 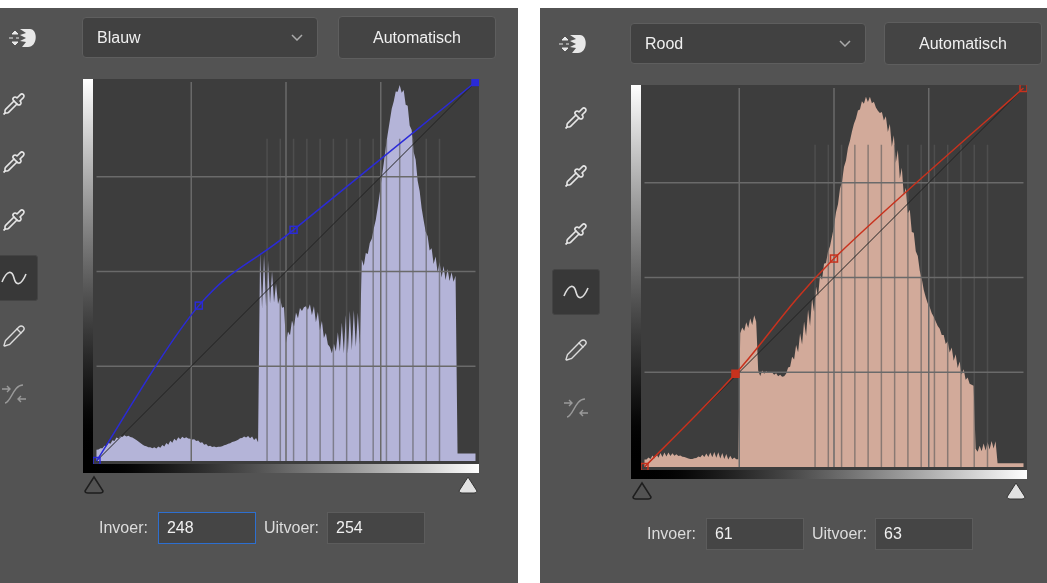 I want to click on input-value-field: 61, so click(x=754, y=534).